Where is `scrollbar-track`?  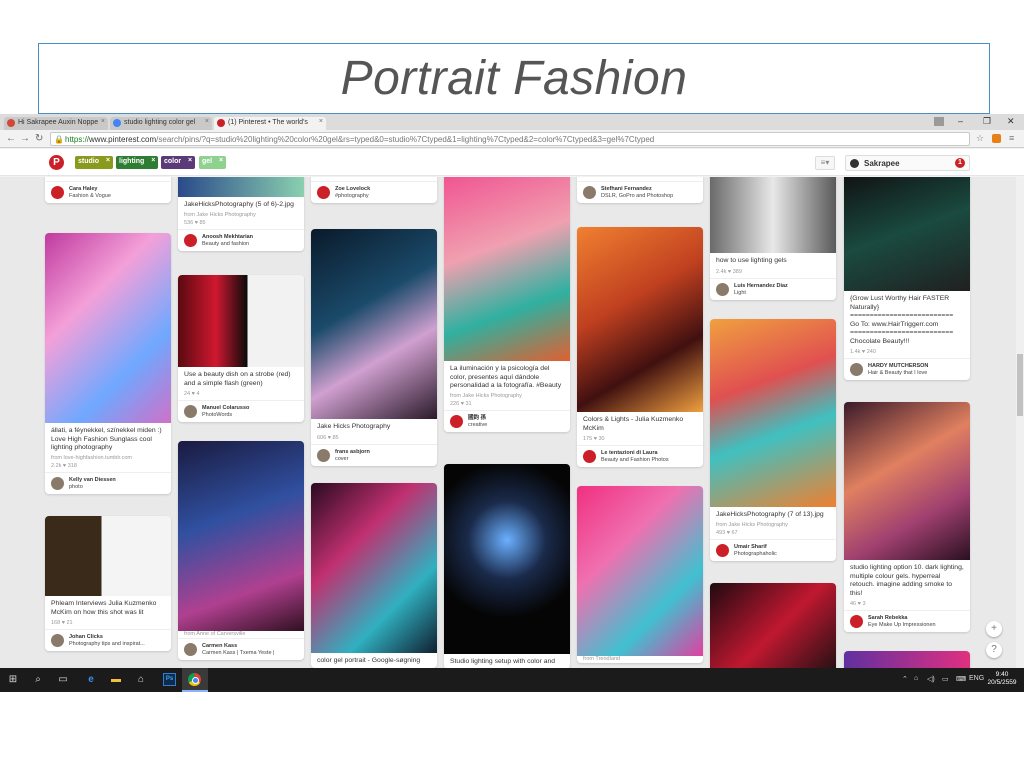 scrollbar-track is located at coordinates (1020, 422).